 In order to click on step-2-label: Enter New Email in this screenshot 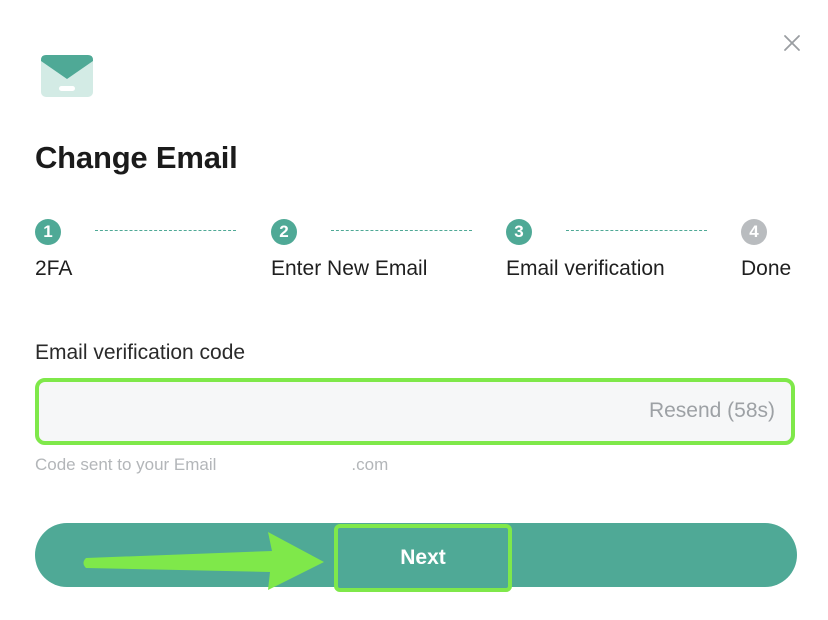, I will do `click(349, 268)`.